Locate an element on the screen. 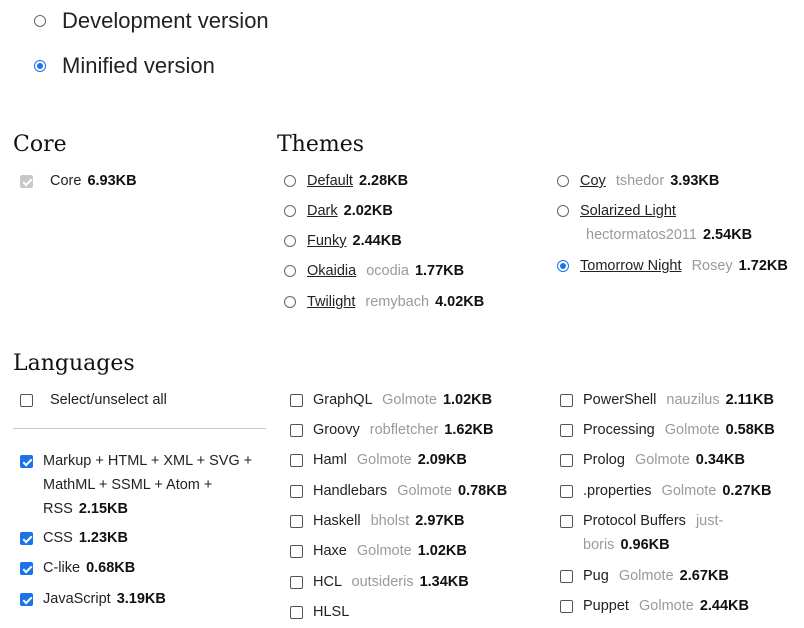  language-option-processing: Processing Golmote 0.58KB is located at coordinates (680, 430).